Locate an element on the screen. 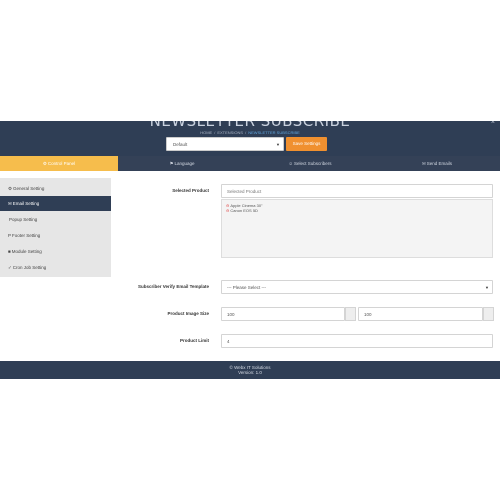 Image resolution: width=500 pixels, height=500 pixels. sidebar-item-label: Cron Job Setting is located at coordinates (29, 267).